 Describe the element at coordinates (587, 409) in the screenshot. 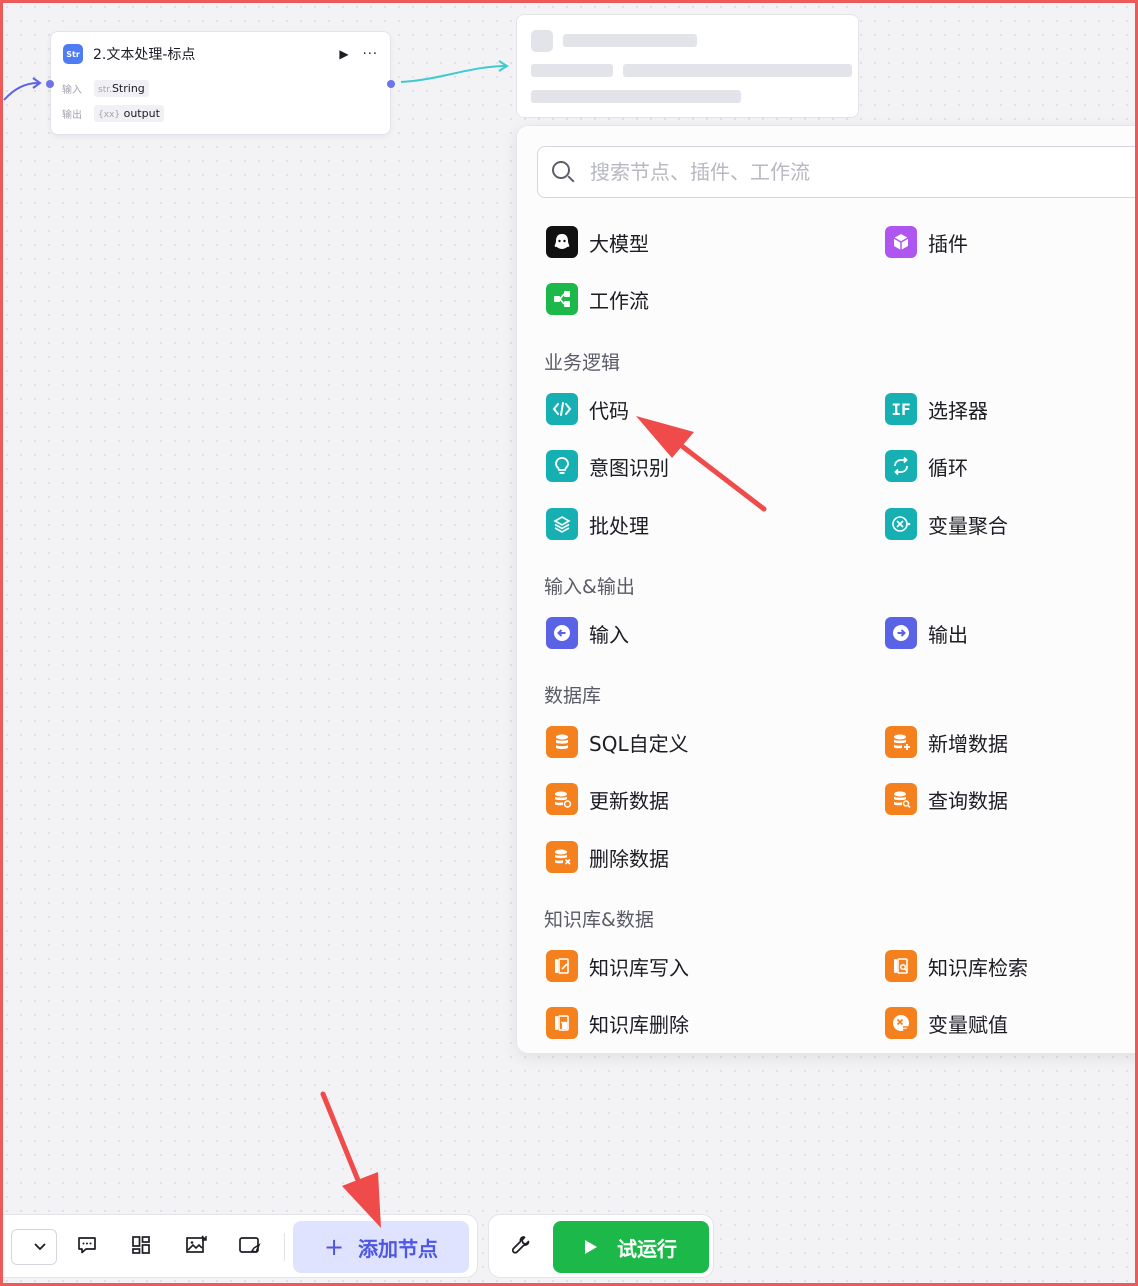

I see `node-item-code: 代码` at that location.